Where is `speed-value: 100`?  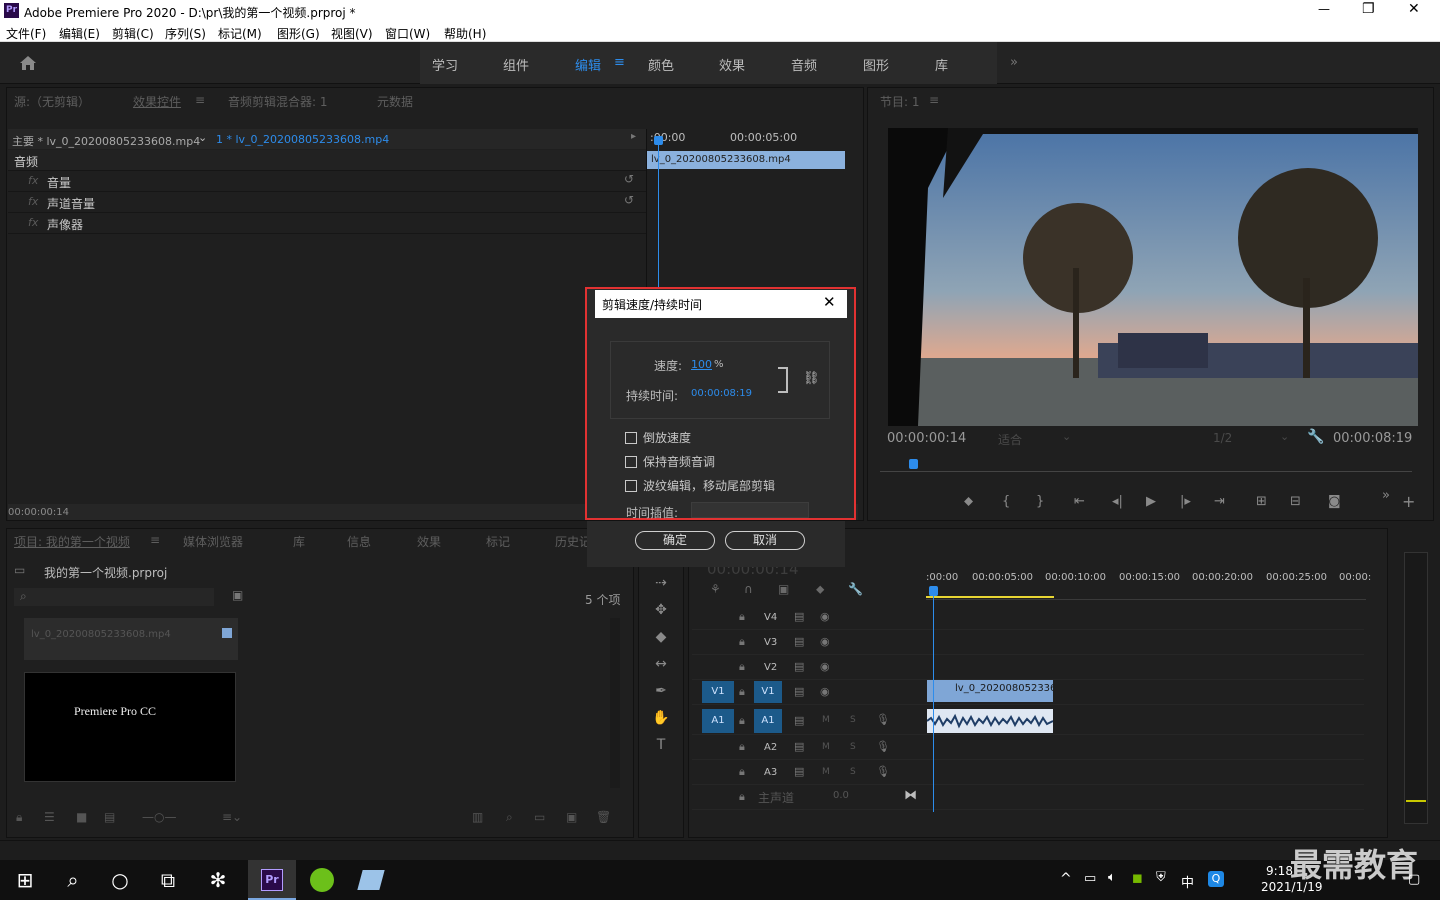
speed-value: 100 is located at coordinates (701, 364).